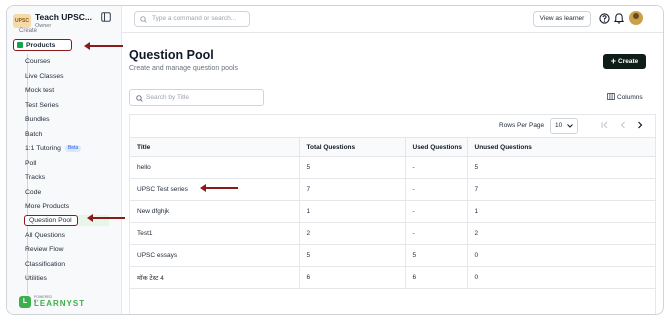  Describe the element at coordinates (37, 119) in the screenshot. I see `sidebar-item-bundles: Bundles` at that location.